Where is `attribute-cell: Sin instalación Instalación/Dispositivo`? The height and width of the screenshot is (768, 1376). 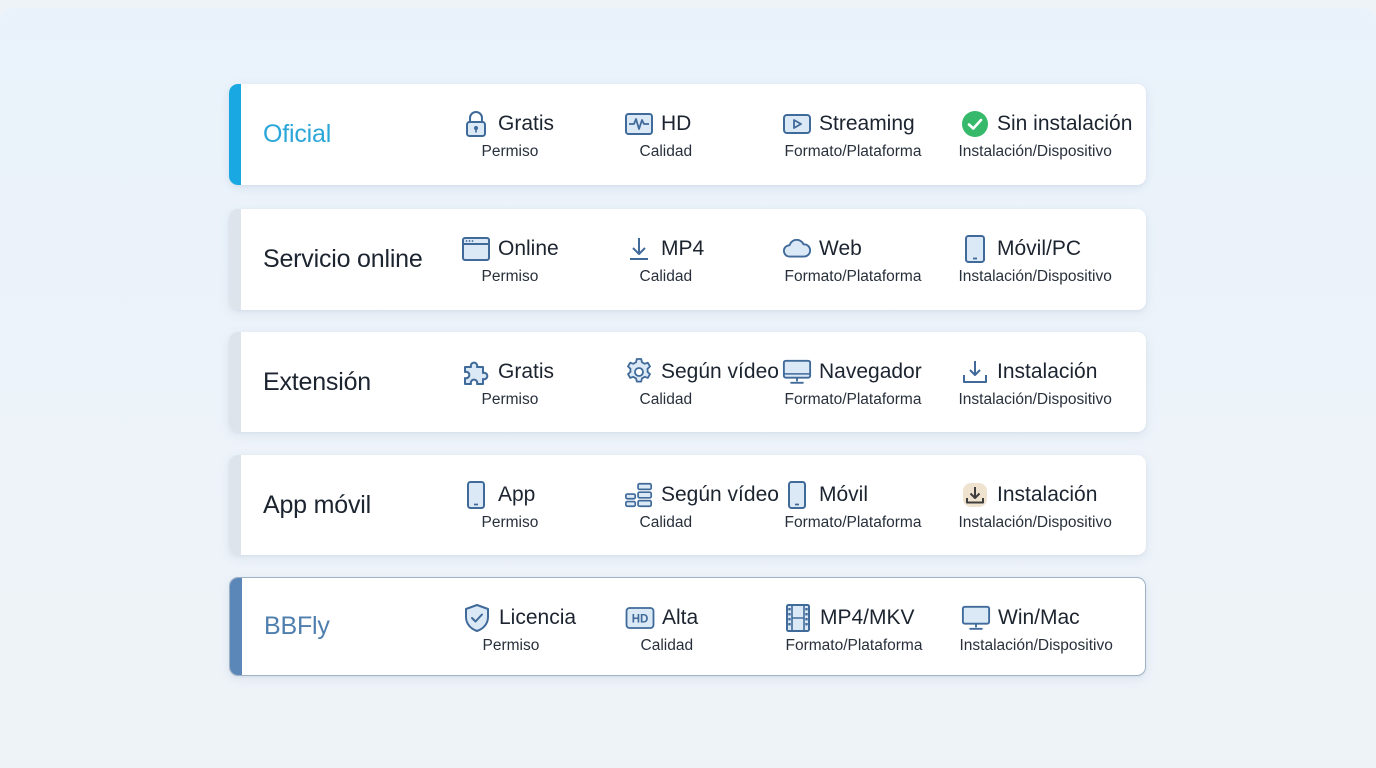
attribute-cell: Sin instalación Instalación/Dispositivo is located at coordinates (687, 134).